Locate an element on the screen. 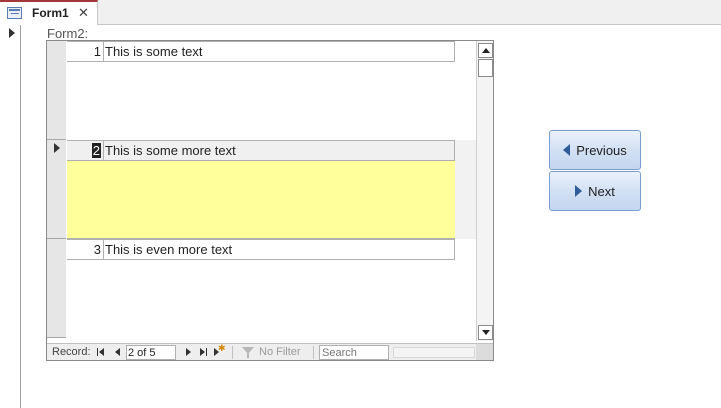 The height and width of the screenshot is (408, 721). document-tab-label: Form1 is located at coordinates (50, 13).